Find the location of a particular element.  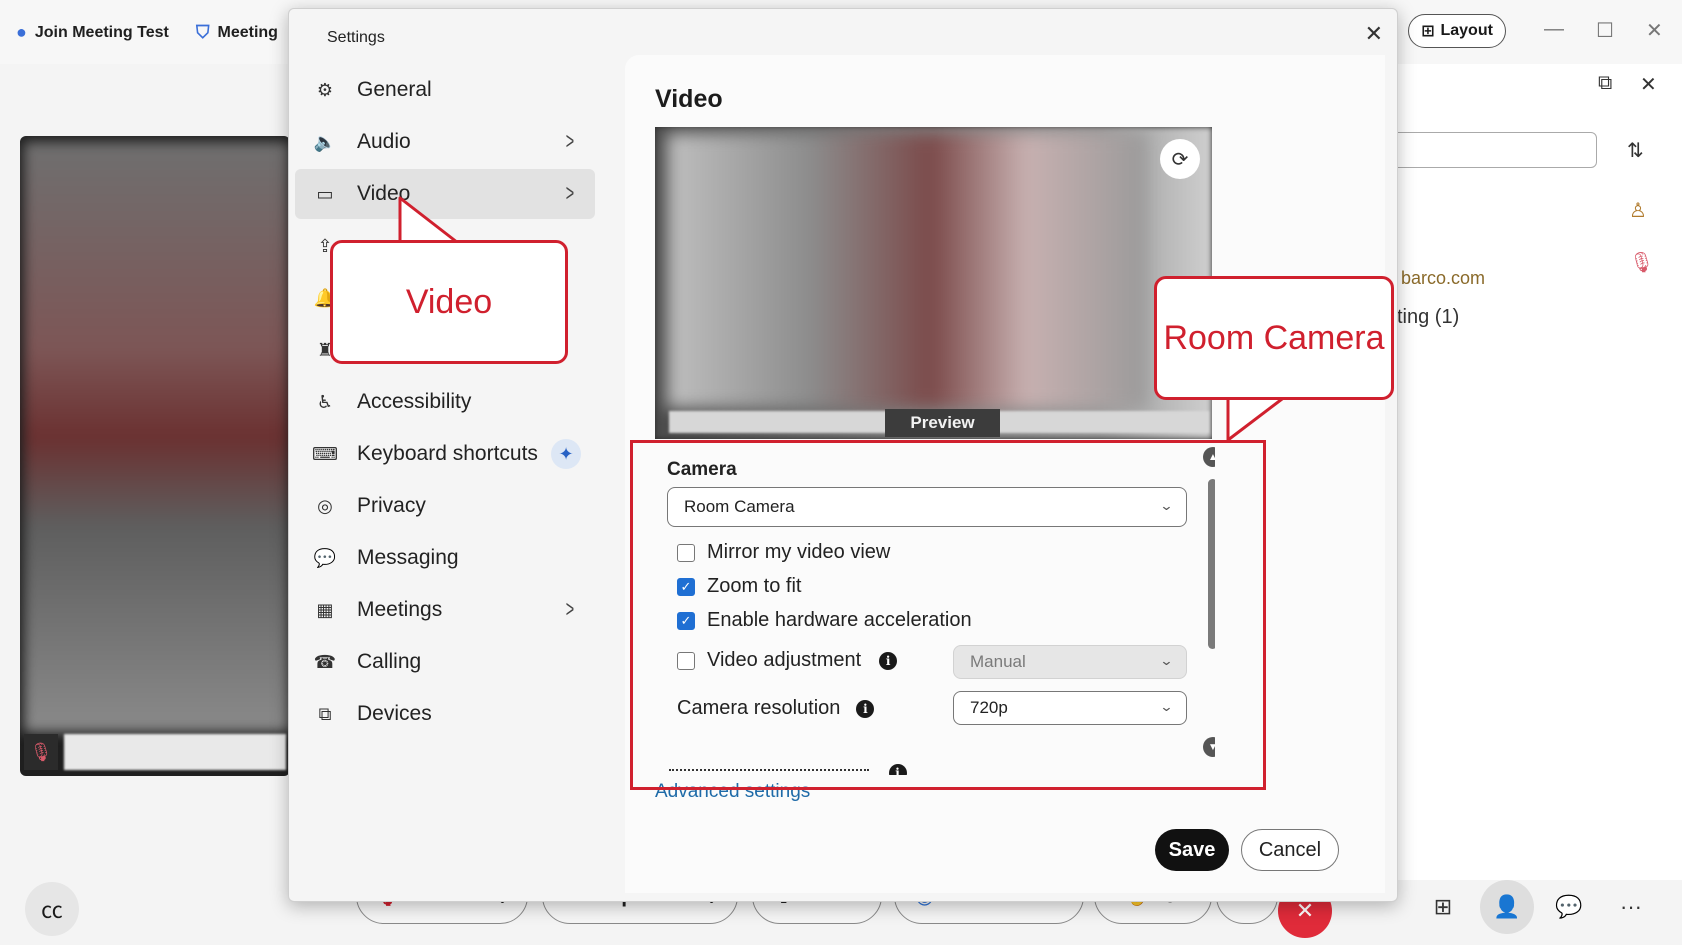

meeting-tab-secondary-label: Meeting is located at coordinates (247, 32).